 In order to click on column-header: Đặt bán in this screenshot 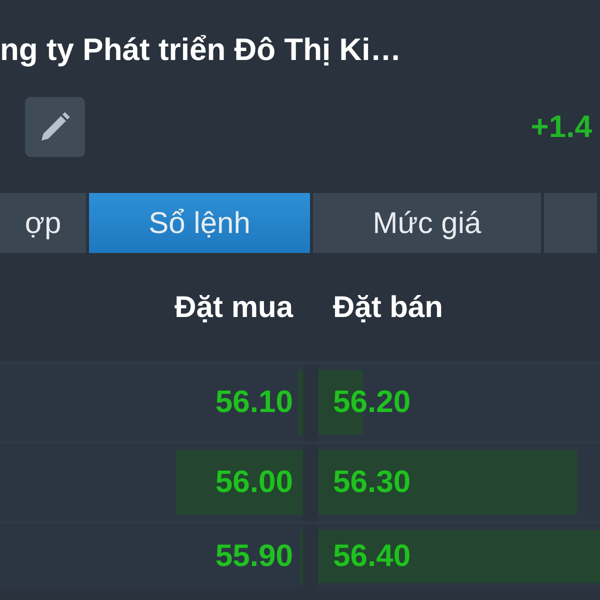, I will do `click(388, 308)`.